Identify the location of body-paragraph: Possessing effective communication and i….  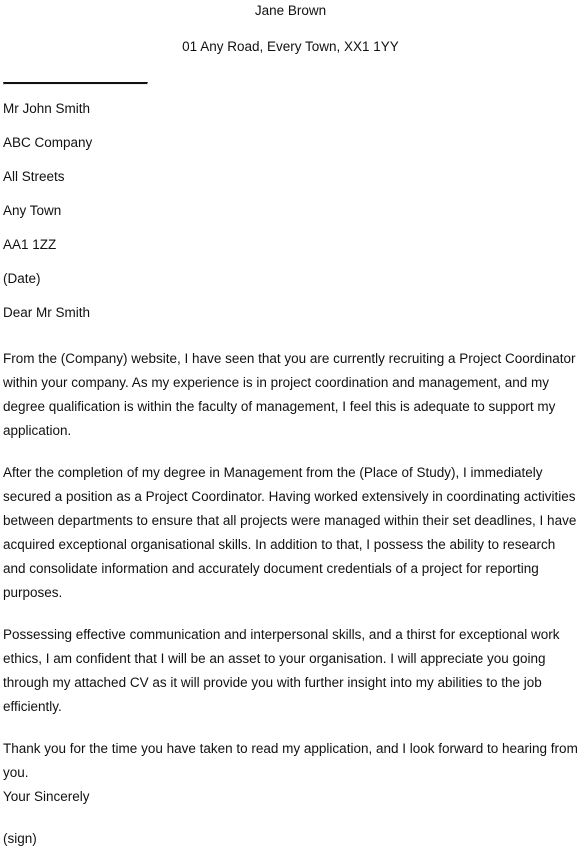
(281, 670).